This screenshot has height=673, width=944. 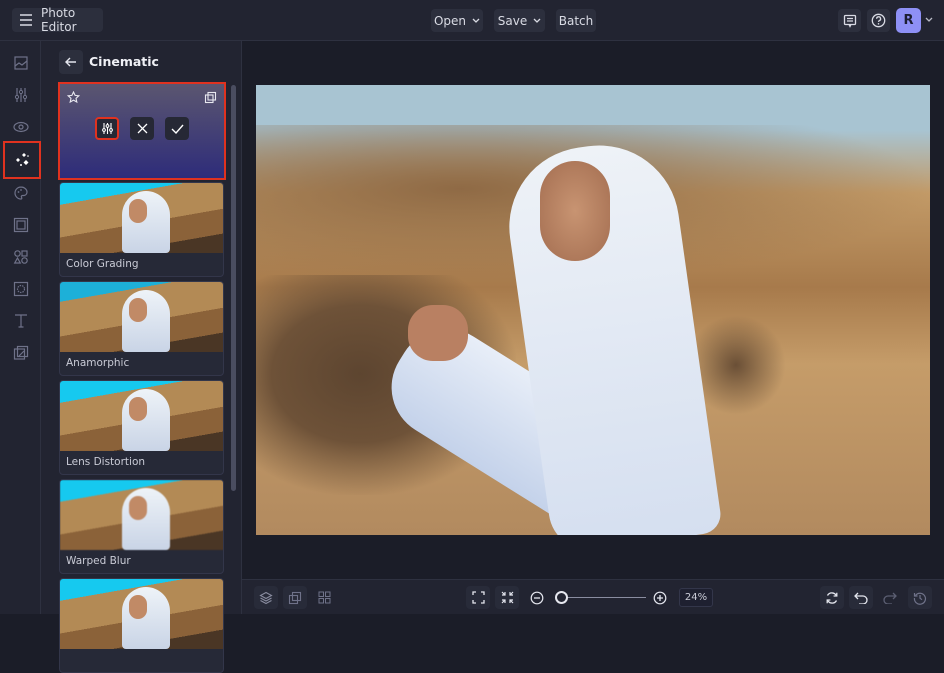 I want to click on redo-button, so click(x=890, y=597).